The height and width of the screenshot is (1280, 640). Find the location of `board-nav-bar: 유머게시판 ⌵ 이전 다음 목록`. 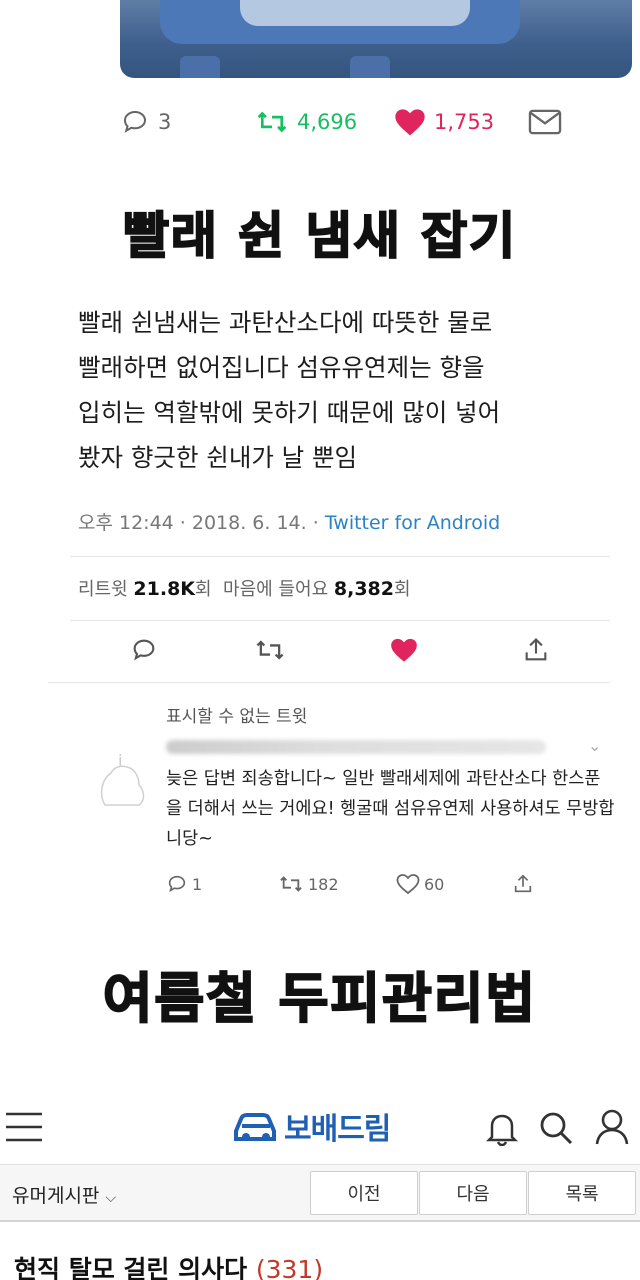

board-nav-bar: 유머게시판 ⌵ 이전 다음 목록 is located at coordinates (320, 1193).